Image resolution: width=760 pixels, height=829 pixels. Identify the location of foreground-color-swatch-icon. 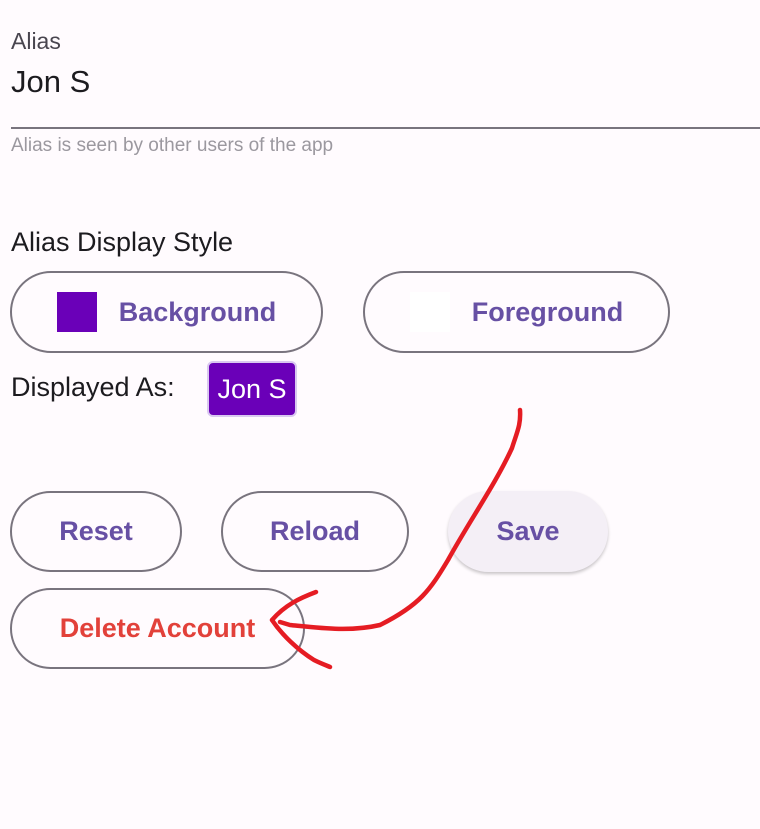
(429, 312).